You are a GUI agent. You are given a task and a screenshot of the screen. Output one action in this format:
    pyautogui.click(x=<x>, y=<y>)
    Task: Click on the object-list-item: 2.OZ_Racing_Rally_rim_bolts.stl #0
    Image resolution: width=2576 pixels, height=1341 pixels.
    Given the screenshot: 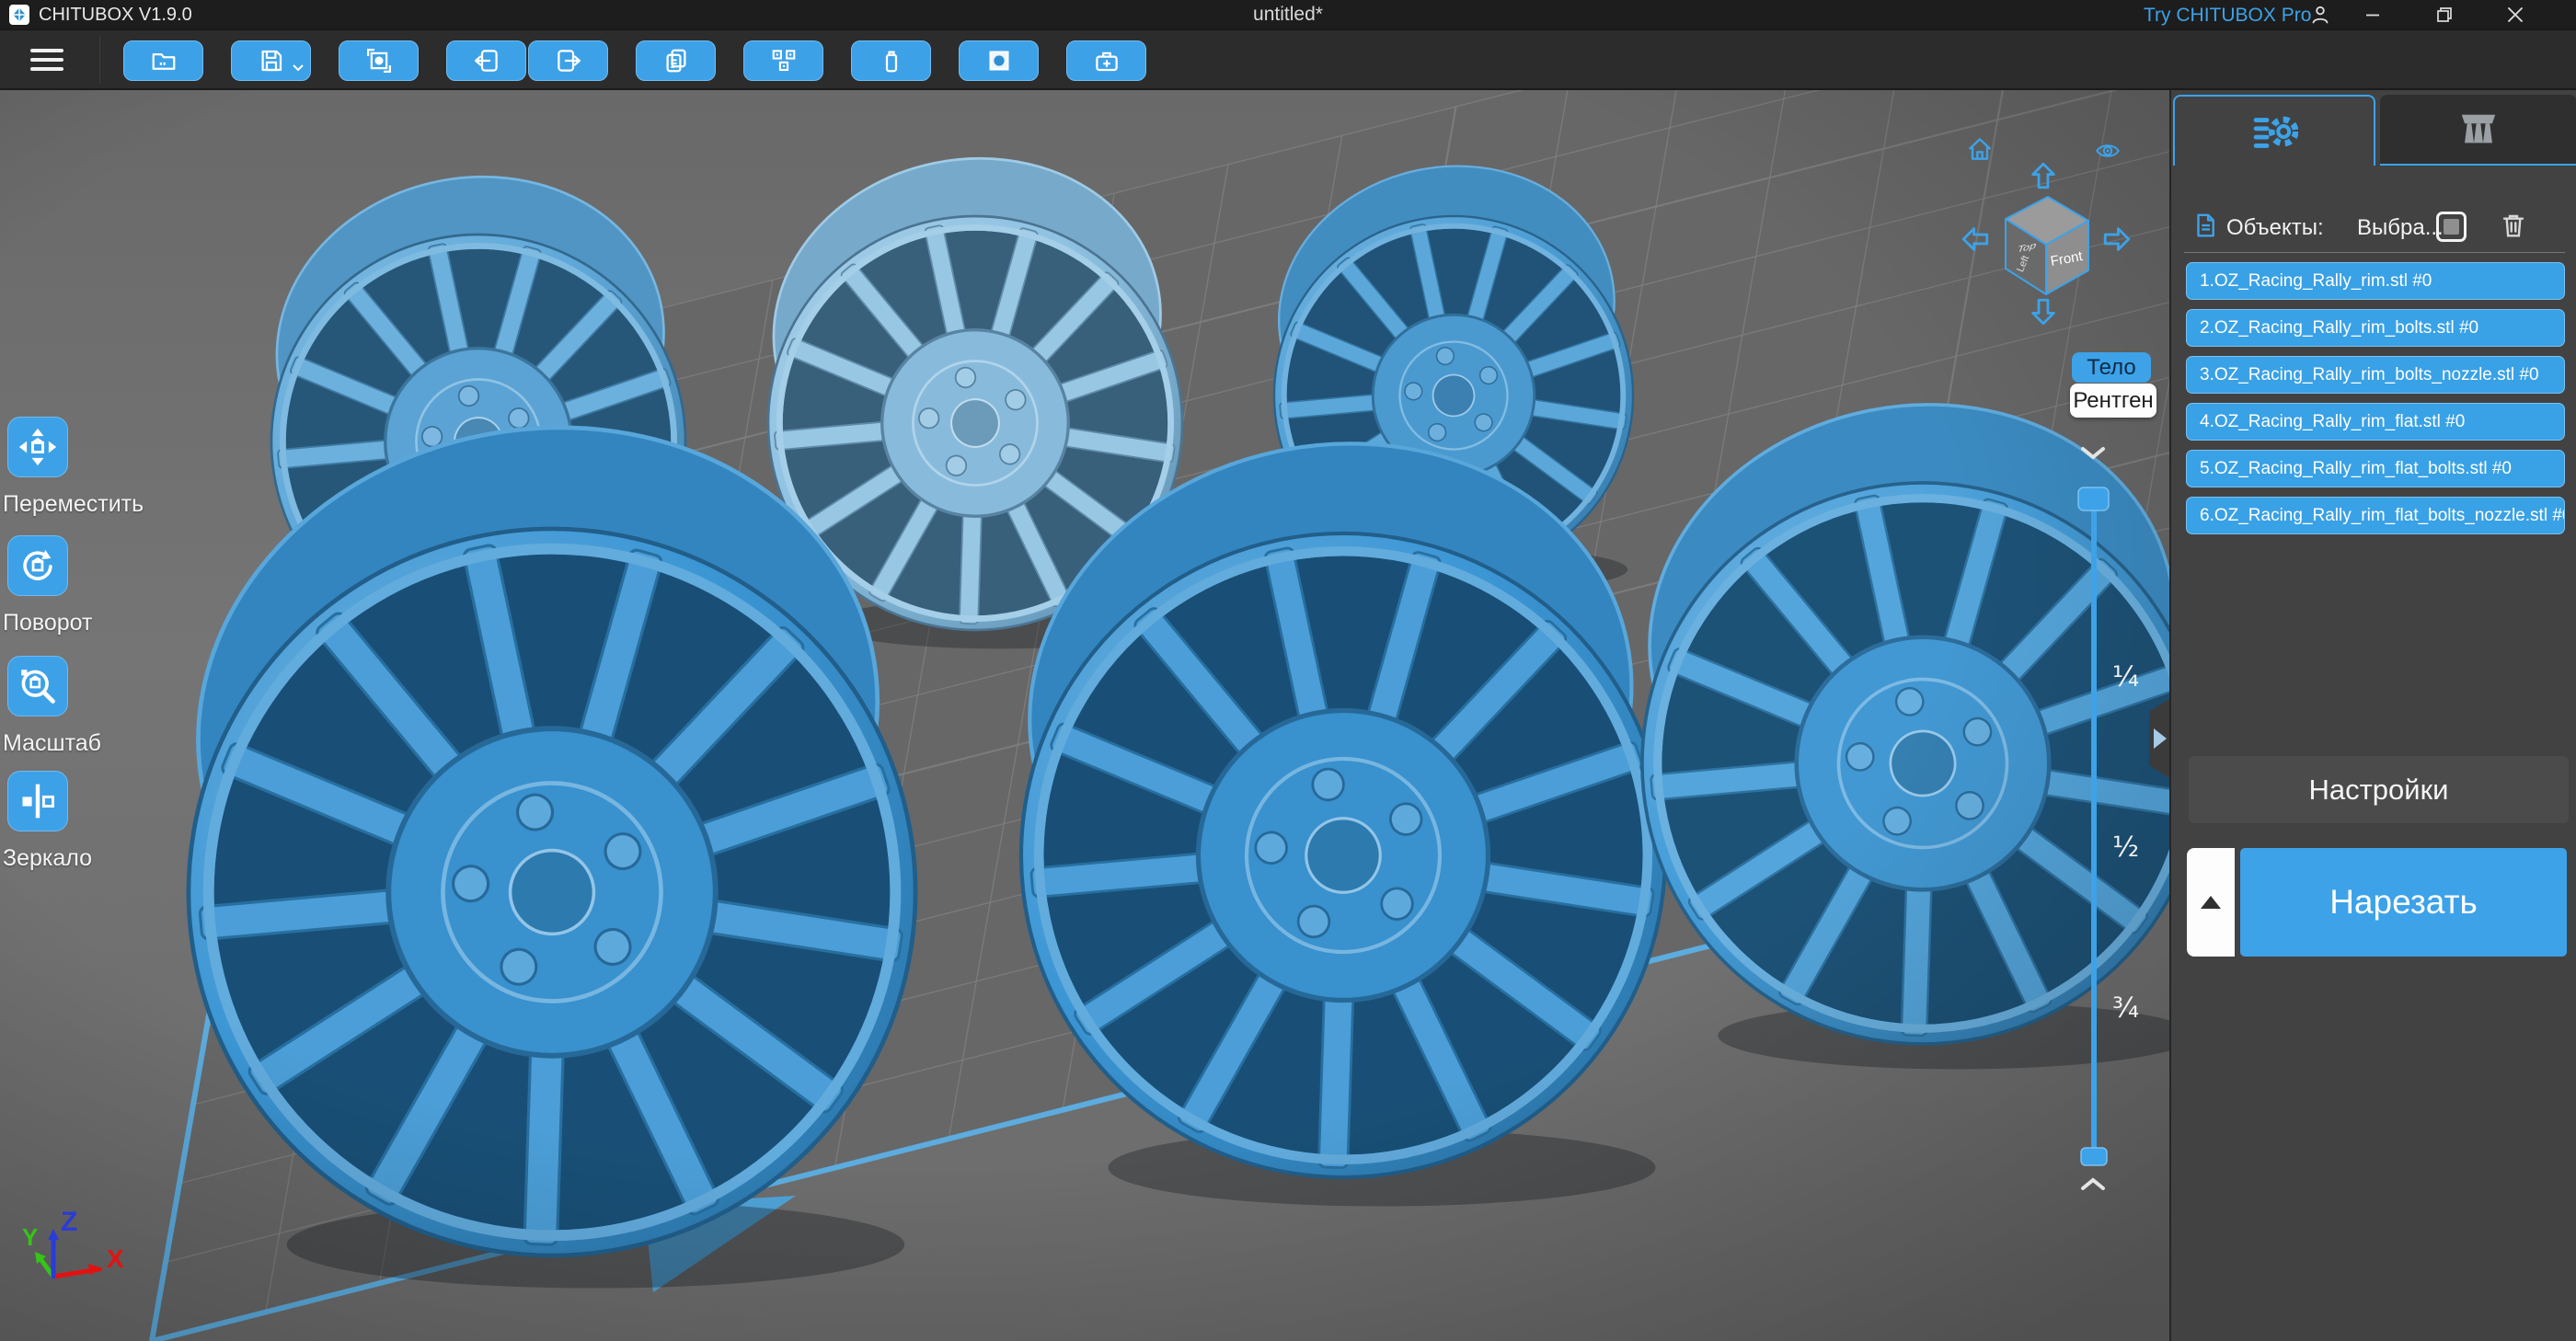 What is the action you would take?
    pyautogui.click(x=2375, y=328)
    